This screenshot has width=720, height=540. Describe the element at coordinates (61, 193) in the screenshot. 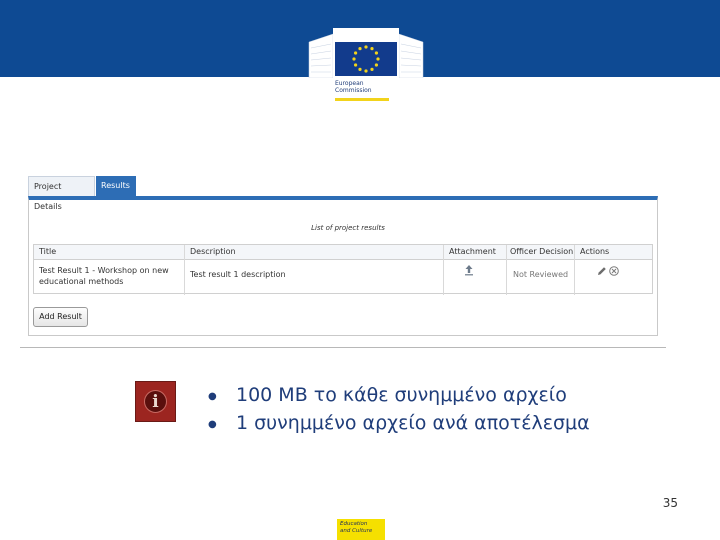

I see `tab-project-details: Project Details` at that location.